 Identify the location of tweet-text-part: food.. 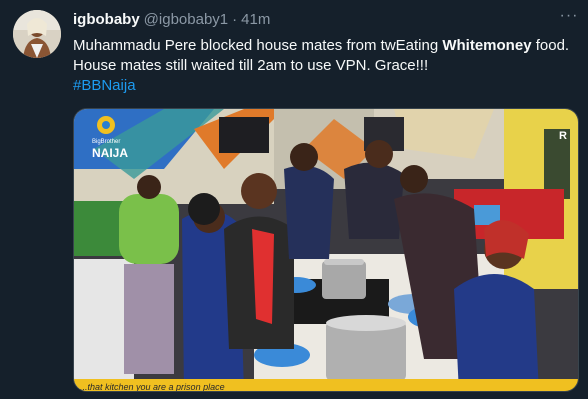
(550, 45).